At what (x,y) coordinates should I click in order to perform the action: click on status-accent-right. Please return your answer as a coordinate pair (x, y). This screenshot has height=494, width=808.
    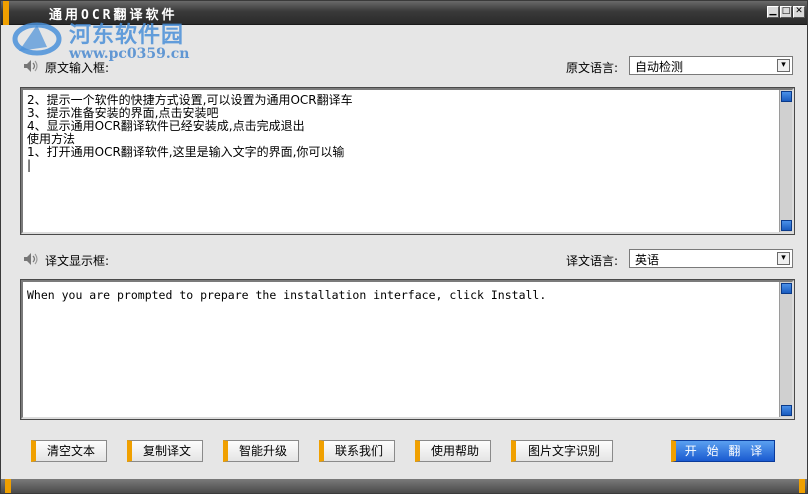
    Looking at the image, I should click on (802, 486).